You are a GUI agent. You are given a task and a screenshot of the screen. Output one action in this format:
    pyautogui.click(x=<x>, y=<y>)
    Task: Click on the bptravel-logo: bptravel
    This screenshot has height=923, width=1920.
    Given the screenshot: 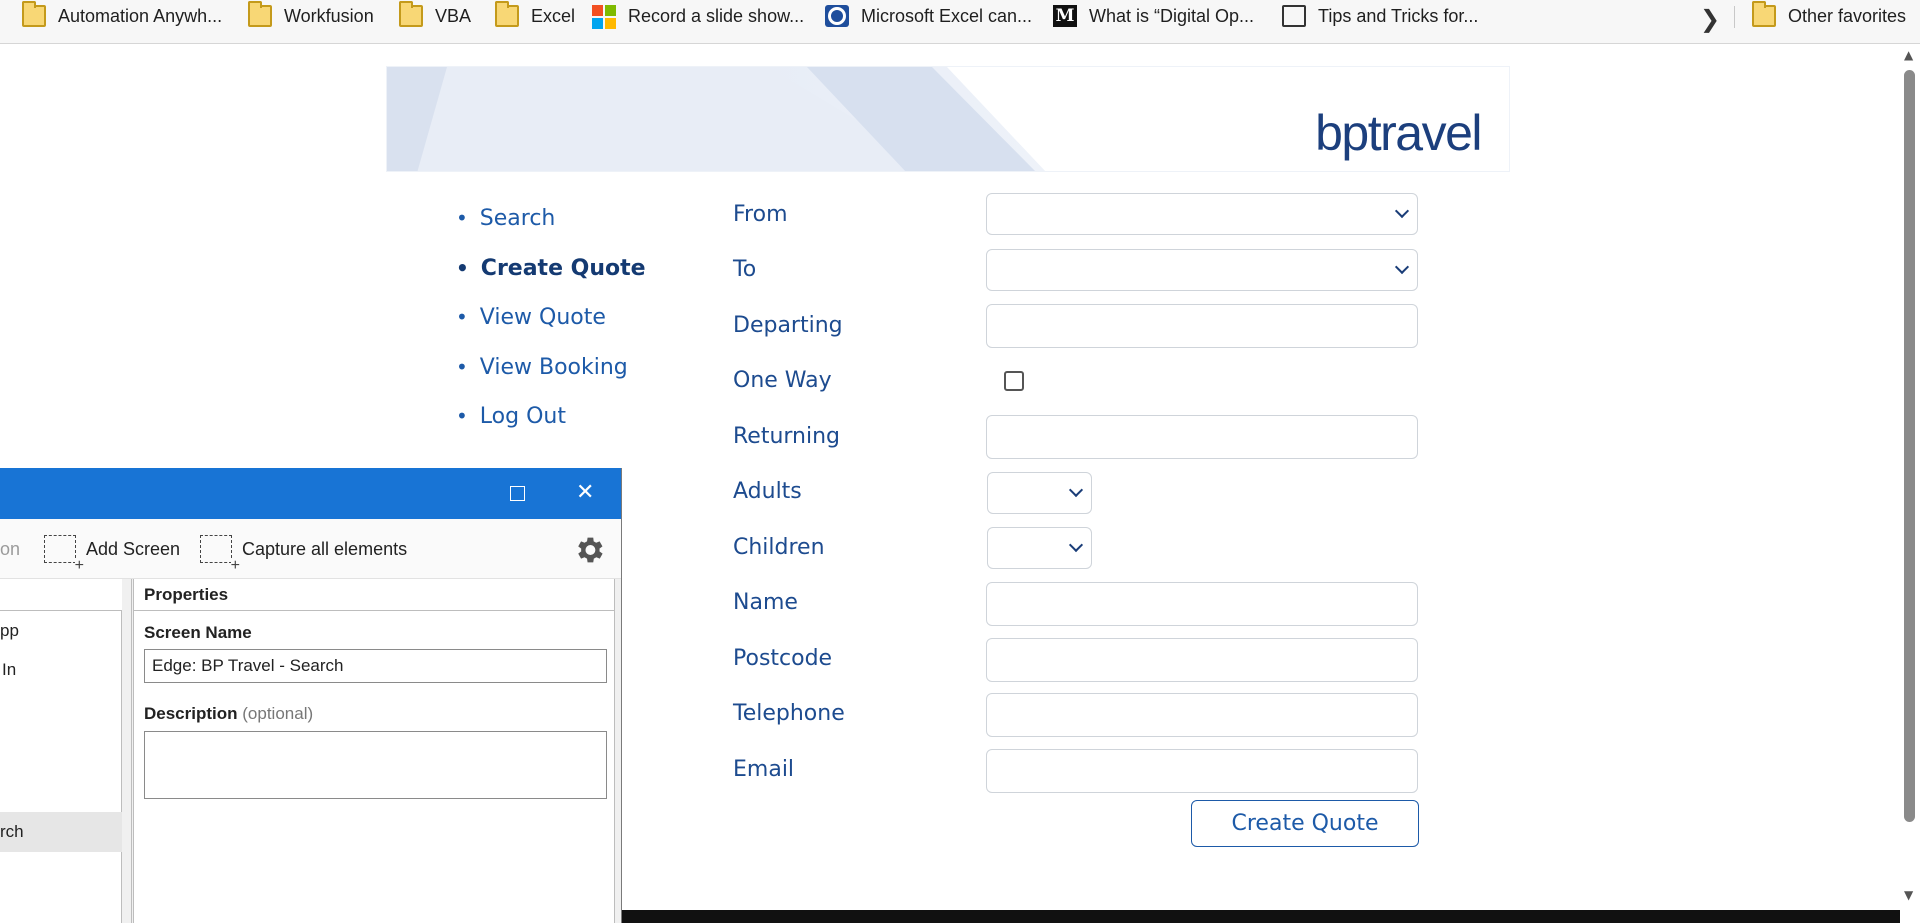 What is the action you would take?
    pyautogui.click(x=1398, y=133)
    